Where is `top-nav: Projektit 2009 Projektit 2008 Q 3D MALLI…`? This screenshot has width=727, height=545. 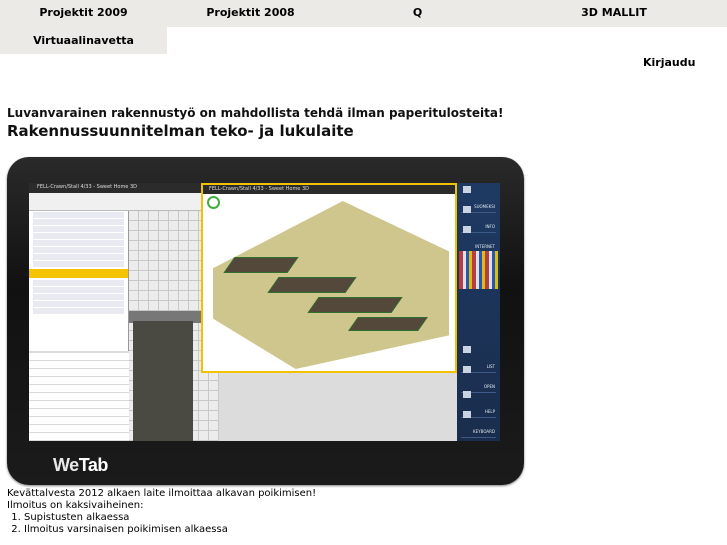 top-nav: Projektit 2009 Projektit 2008 Q 3D MALLI… is located at coordinates (363, 13).